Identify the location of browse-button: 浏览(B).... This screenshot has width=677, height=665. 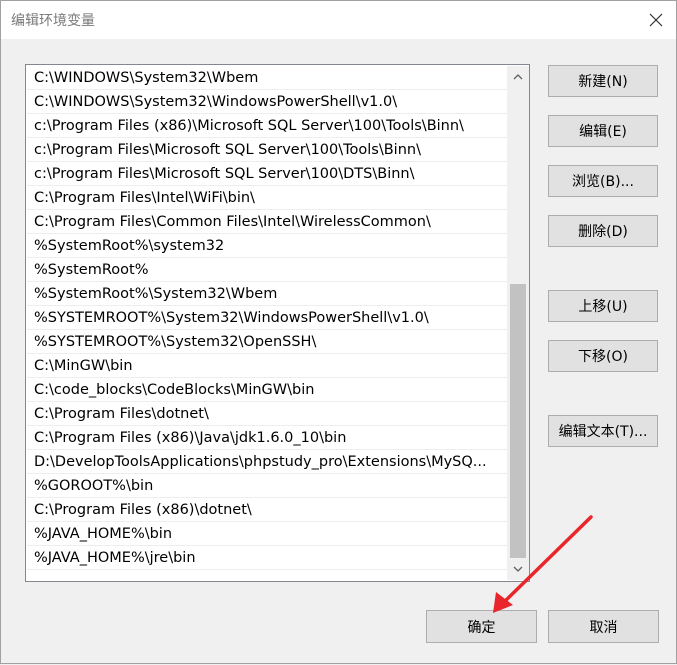
(603, 181).